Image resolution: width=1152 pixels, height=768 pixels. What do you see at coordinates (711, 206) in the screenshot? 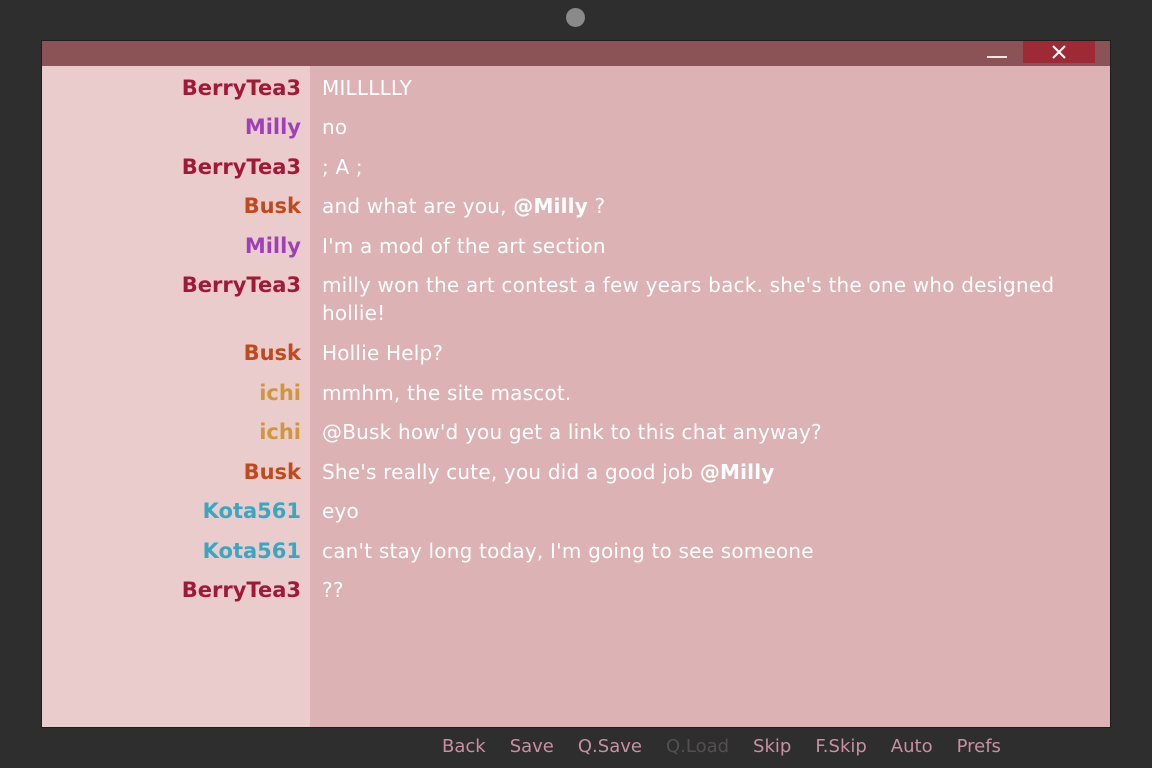
I see `message-text: and what are you, @Milly ?` at bounding box center [711, 206].